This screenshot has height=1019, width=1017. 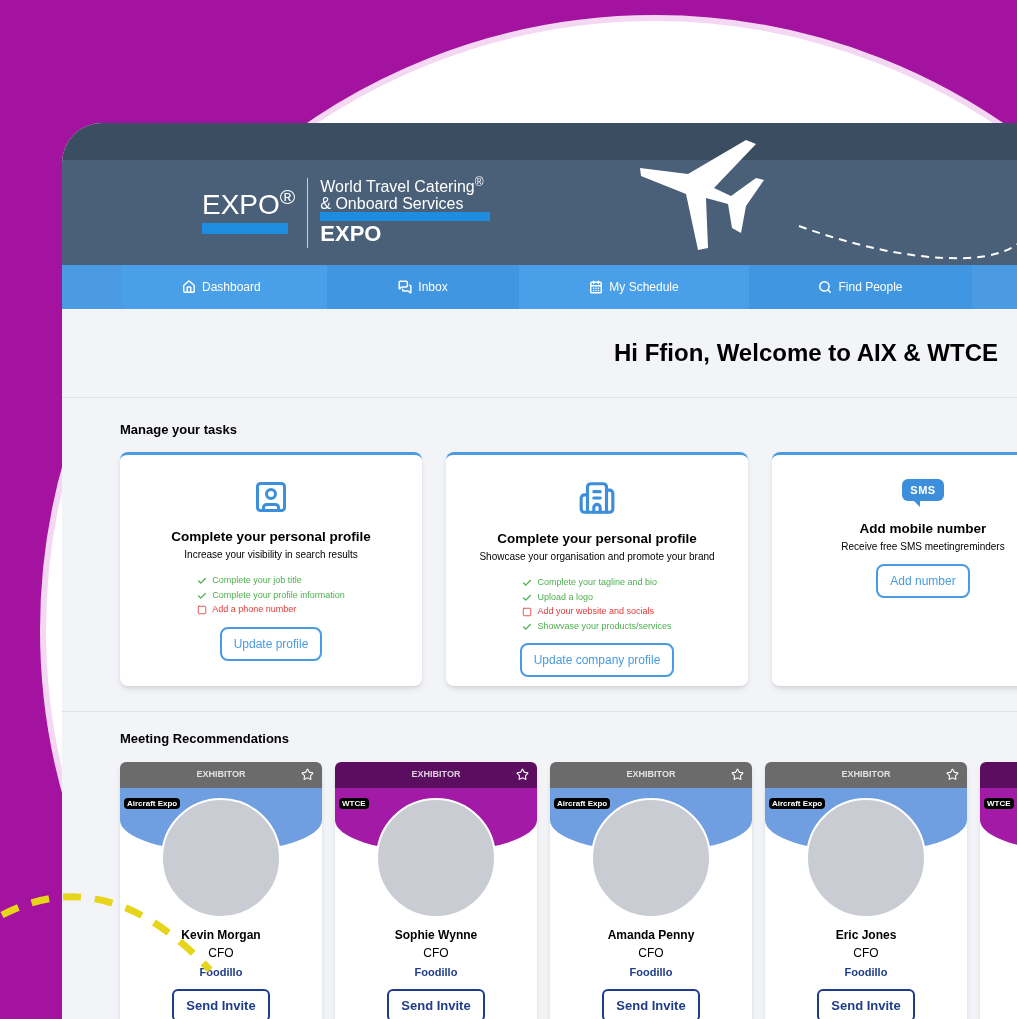 I want to click on nav-tab: Find People, so click(x=860, y=287).